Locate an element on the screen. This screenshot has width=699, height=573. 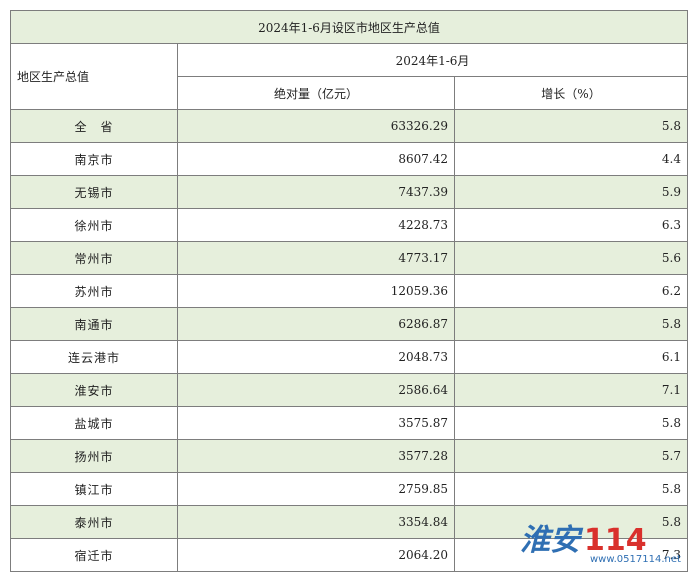
region-cell: 宿迁市 is located at coordinates (94, 555).